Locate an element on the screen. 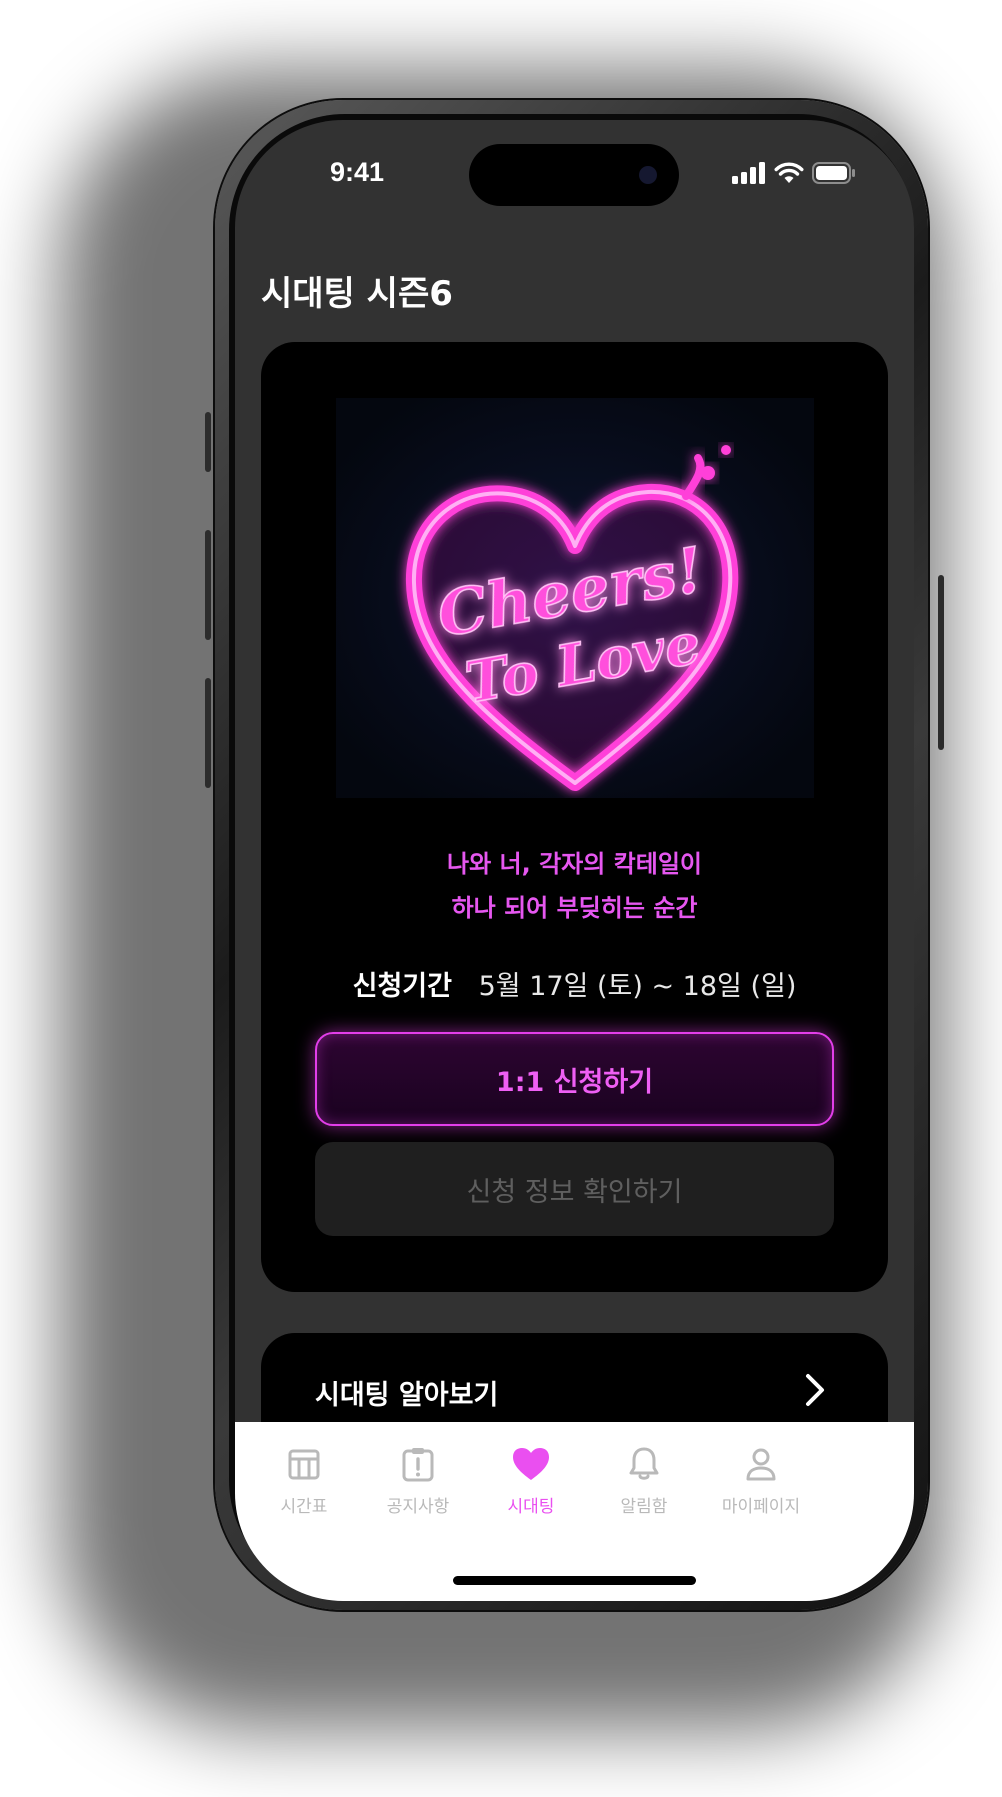 The height and width of the screenshot is (1797, 1002). notice-icon is located at coordinates (418, 1465).